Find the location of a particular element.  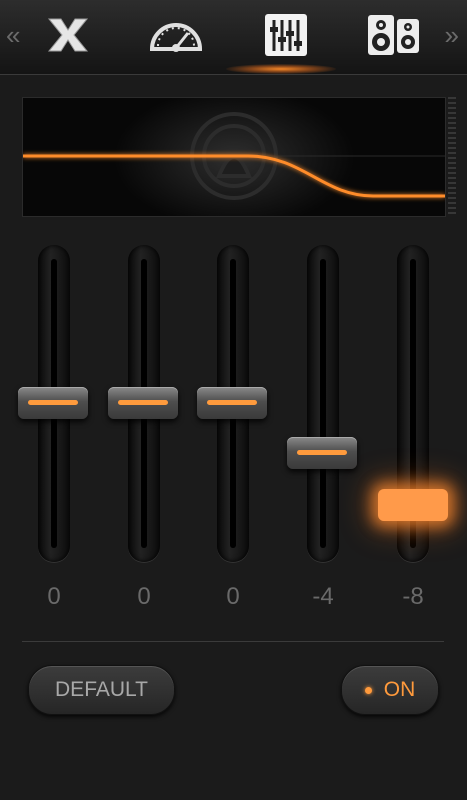

on-toggle-button: ON is located at coordinates (390, 690).